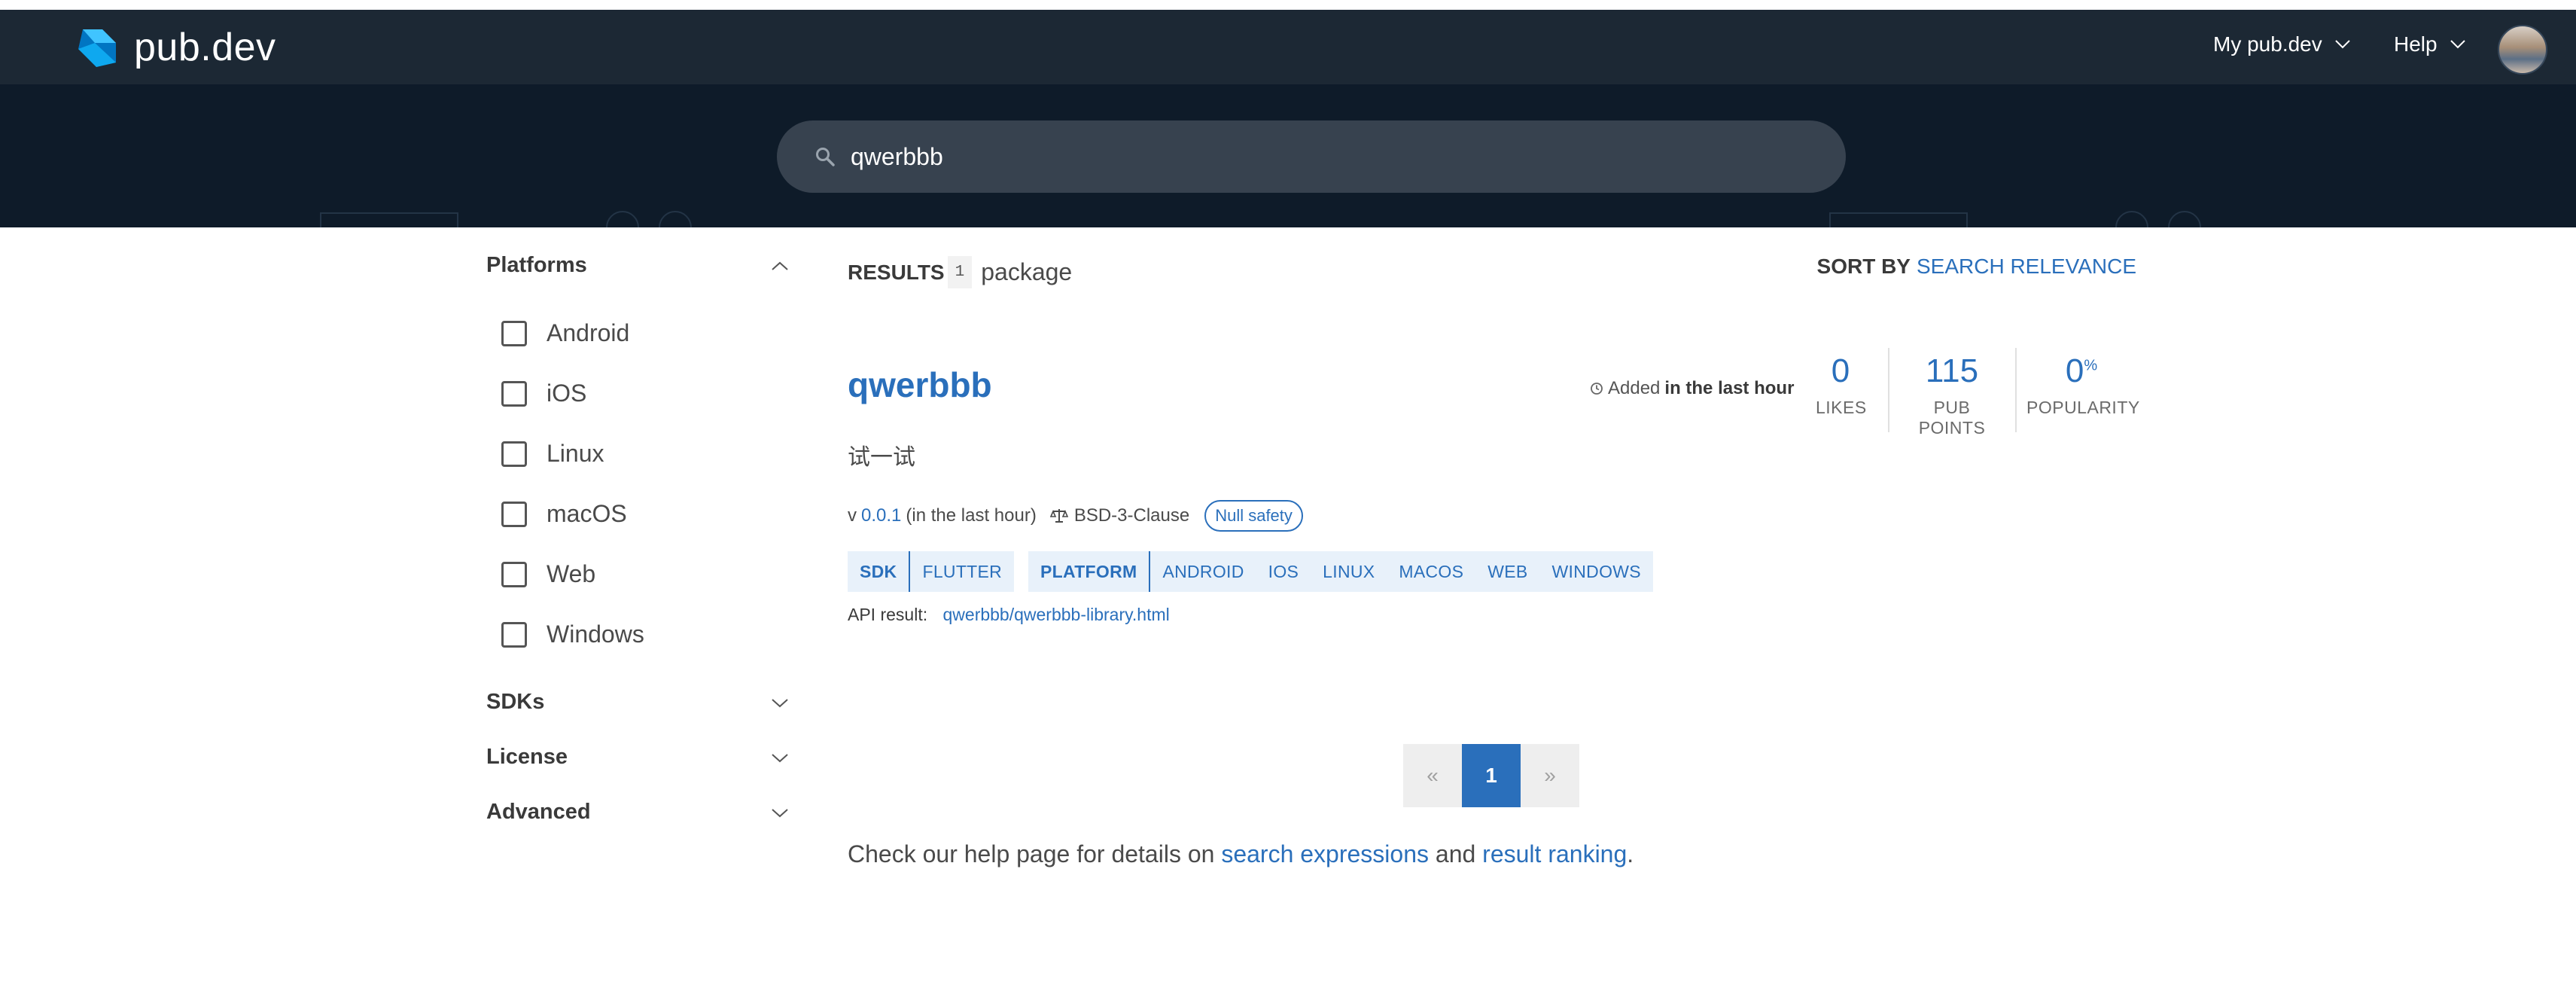 The height and width of the screenshot is (991, 2576). Describe the element at coordinates (1952, 370) in the screenshot. I see `pub-points-value: 115` at that location.